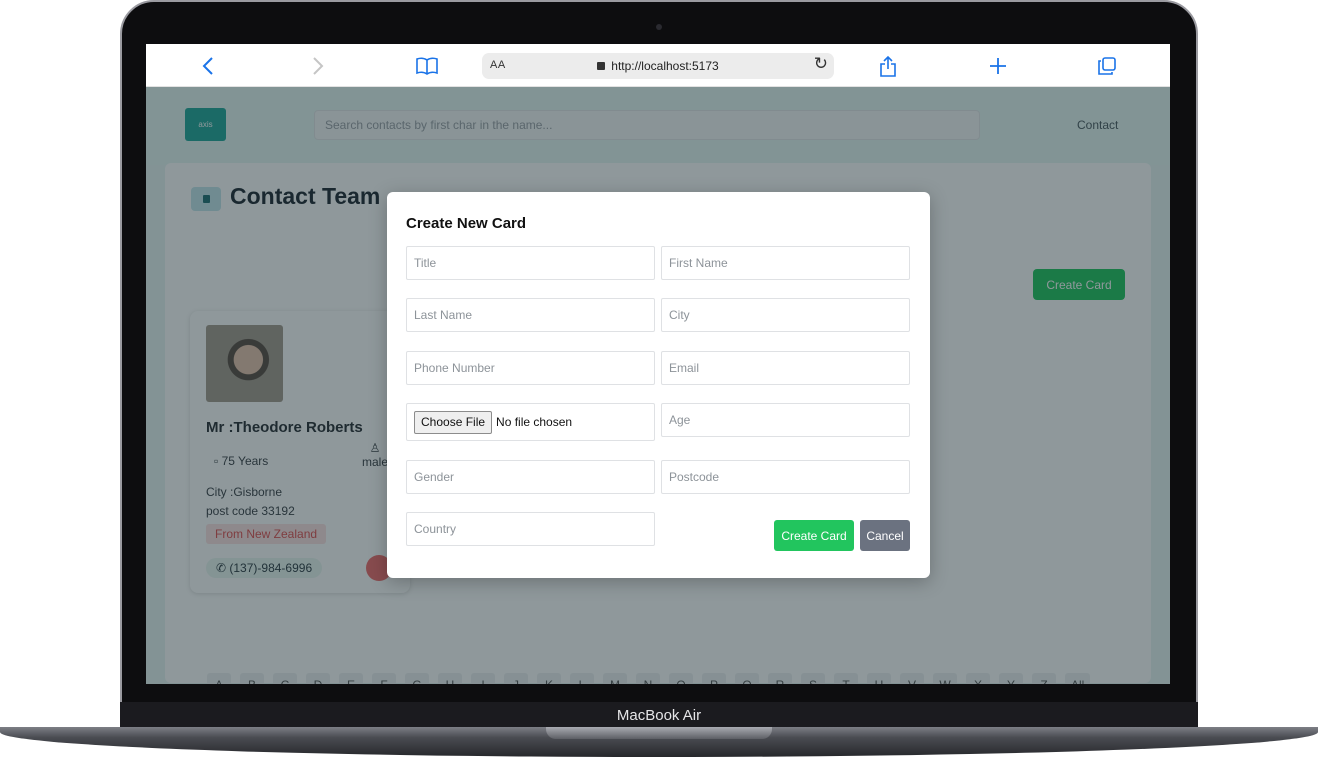  What do you see at coordinates (1107, 66) in the screenshot?
I see `tabs-icon` at bounding box center [1107, 66].